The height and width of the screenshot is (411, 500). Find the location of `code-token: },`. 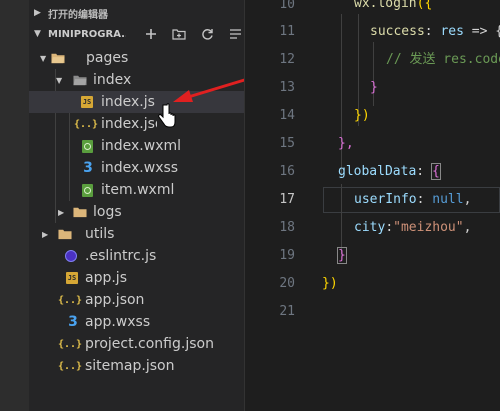

code-token: }, is located at coordinates (346, 143).